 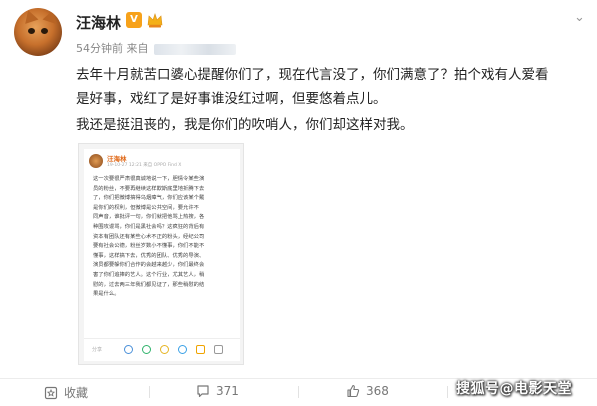 I want to click on post-meta: 54分钟前 来自, so click(x=156, y=48).